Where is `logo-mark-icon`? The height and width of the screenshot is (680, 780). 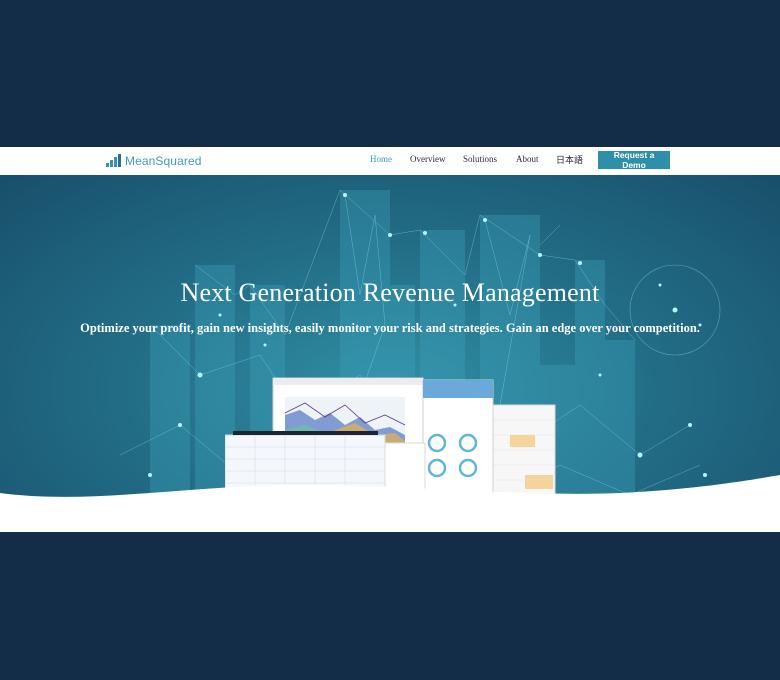 logo-mark-icon is located at coordinates (115, 161).